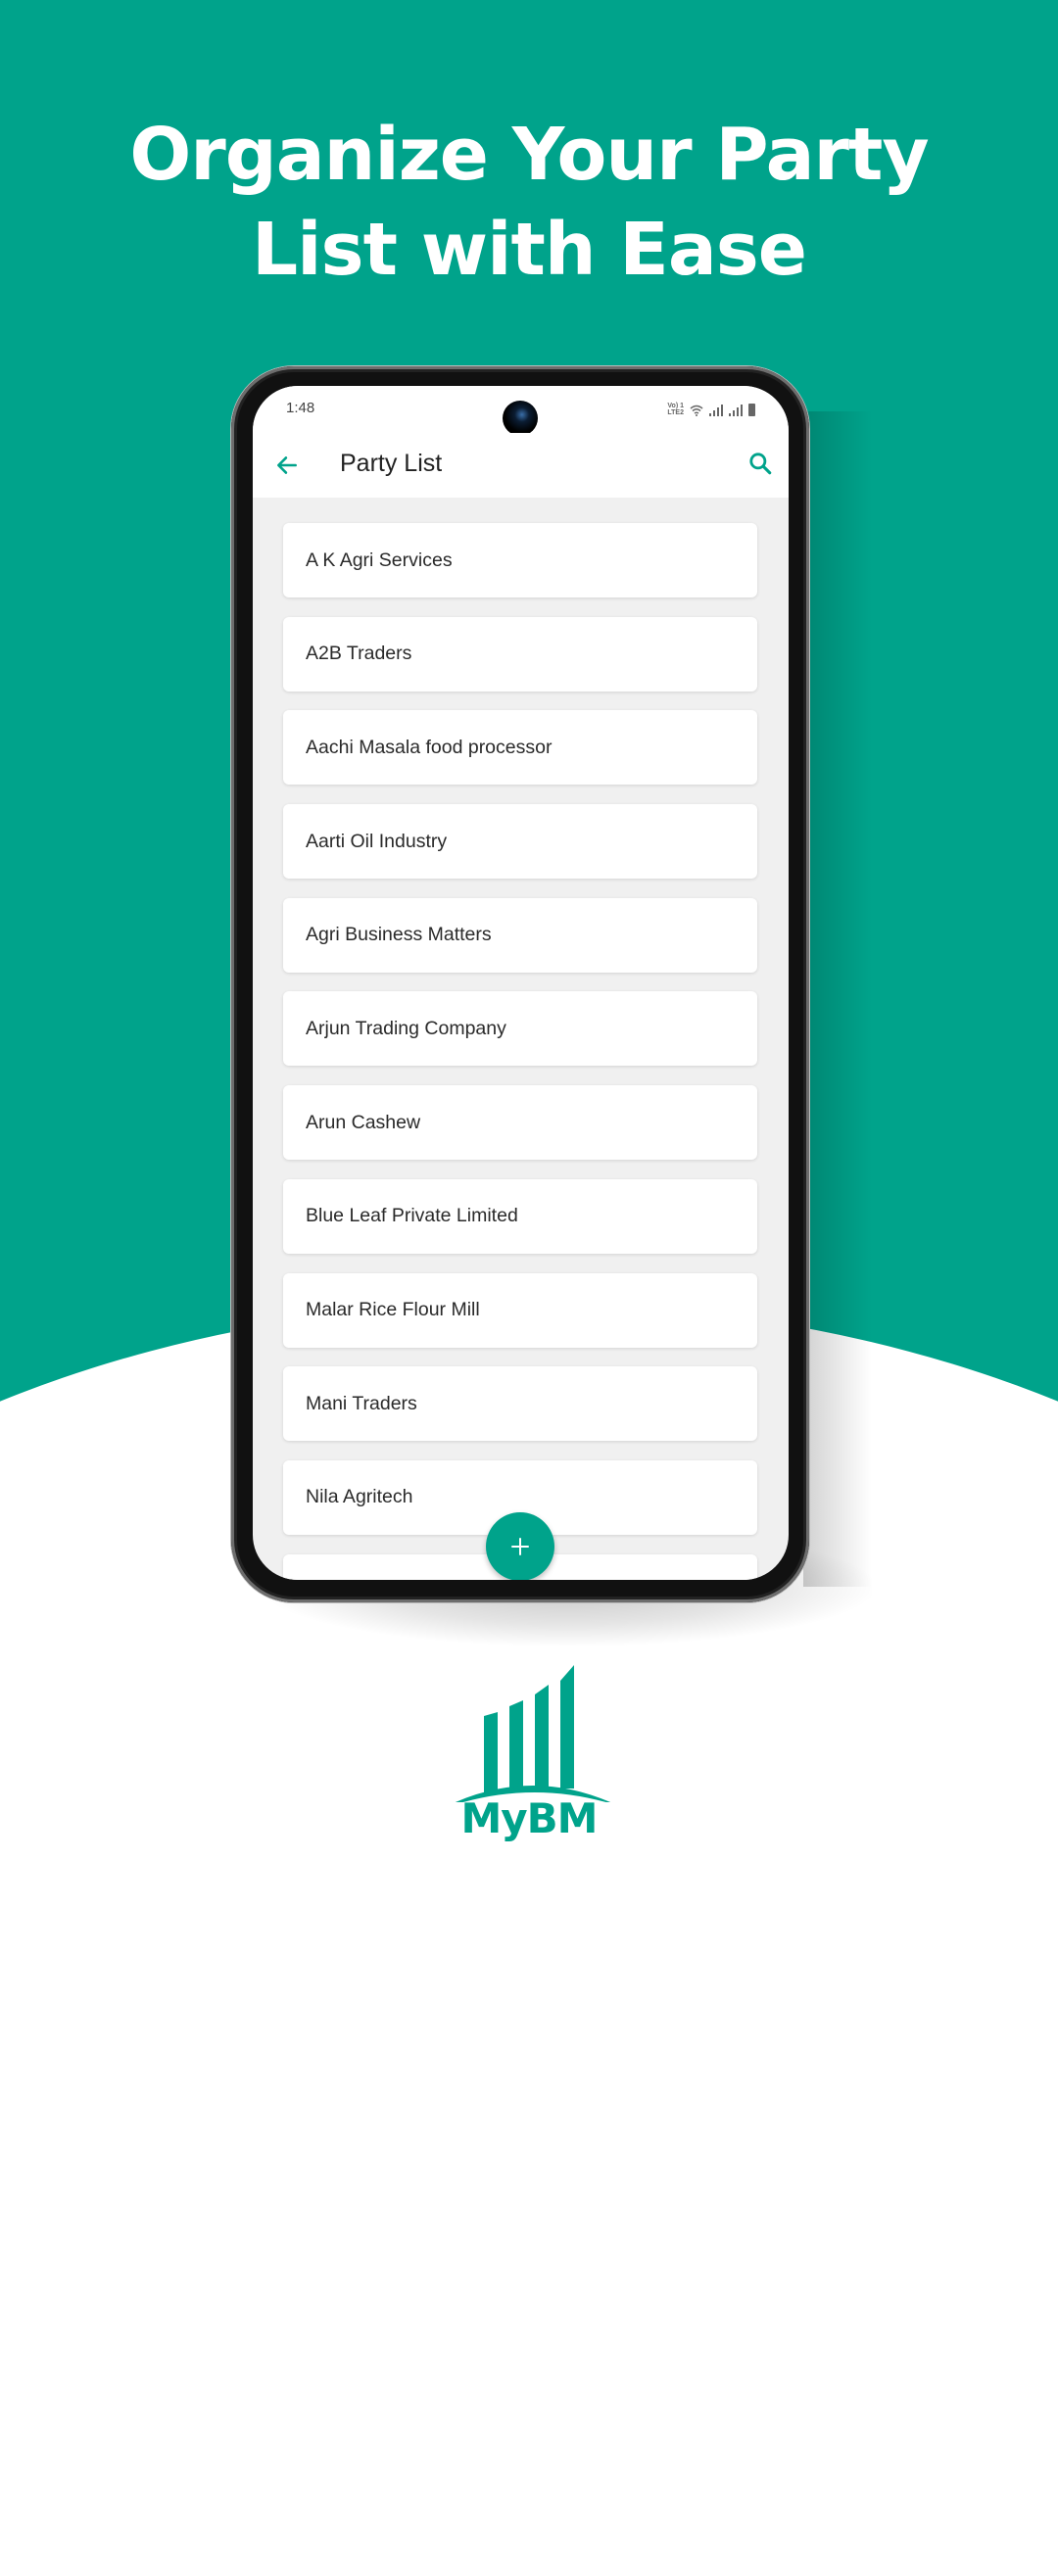  What do you see at coordinates (520, 654) in the screenshot?
I see `party-list-item: A2B Traders` at bounding box center [520, 654].